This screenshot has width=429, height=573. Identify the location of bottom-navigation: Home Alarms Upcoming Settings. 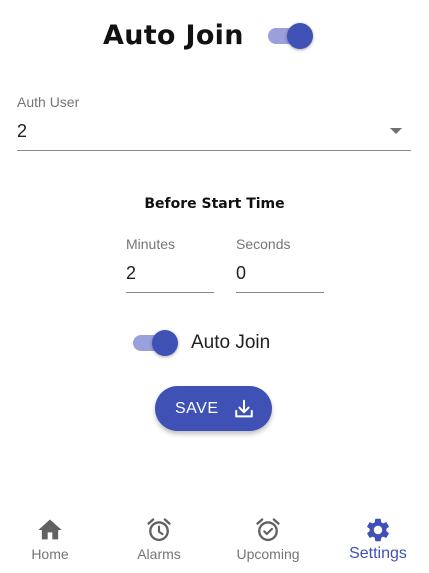
(214, 539).